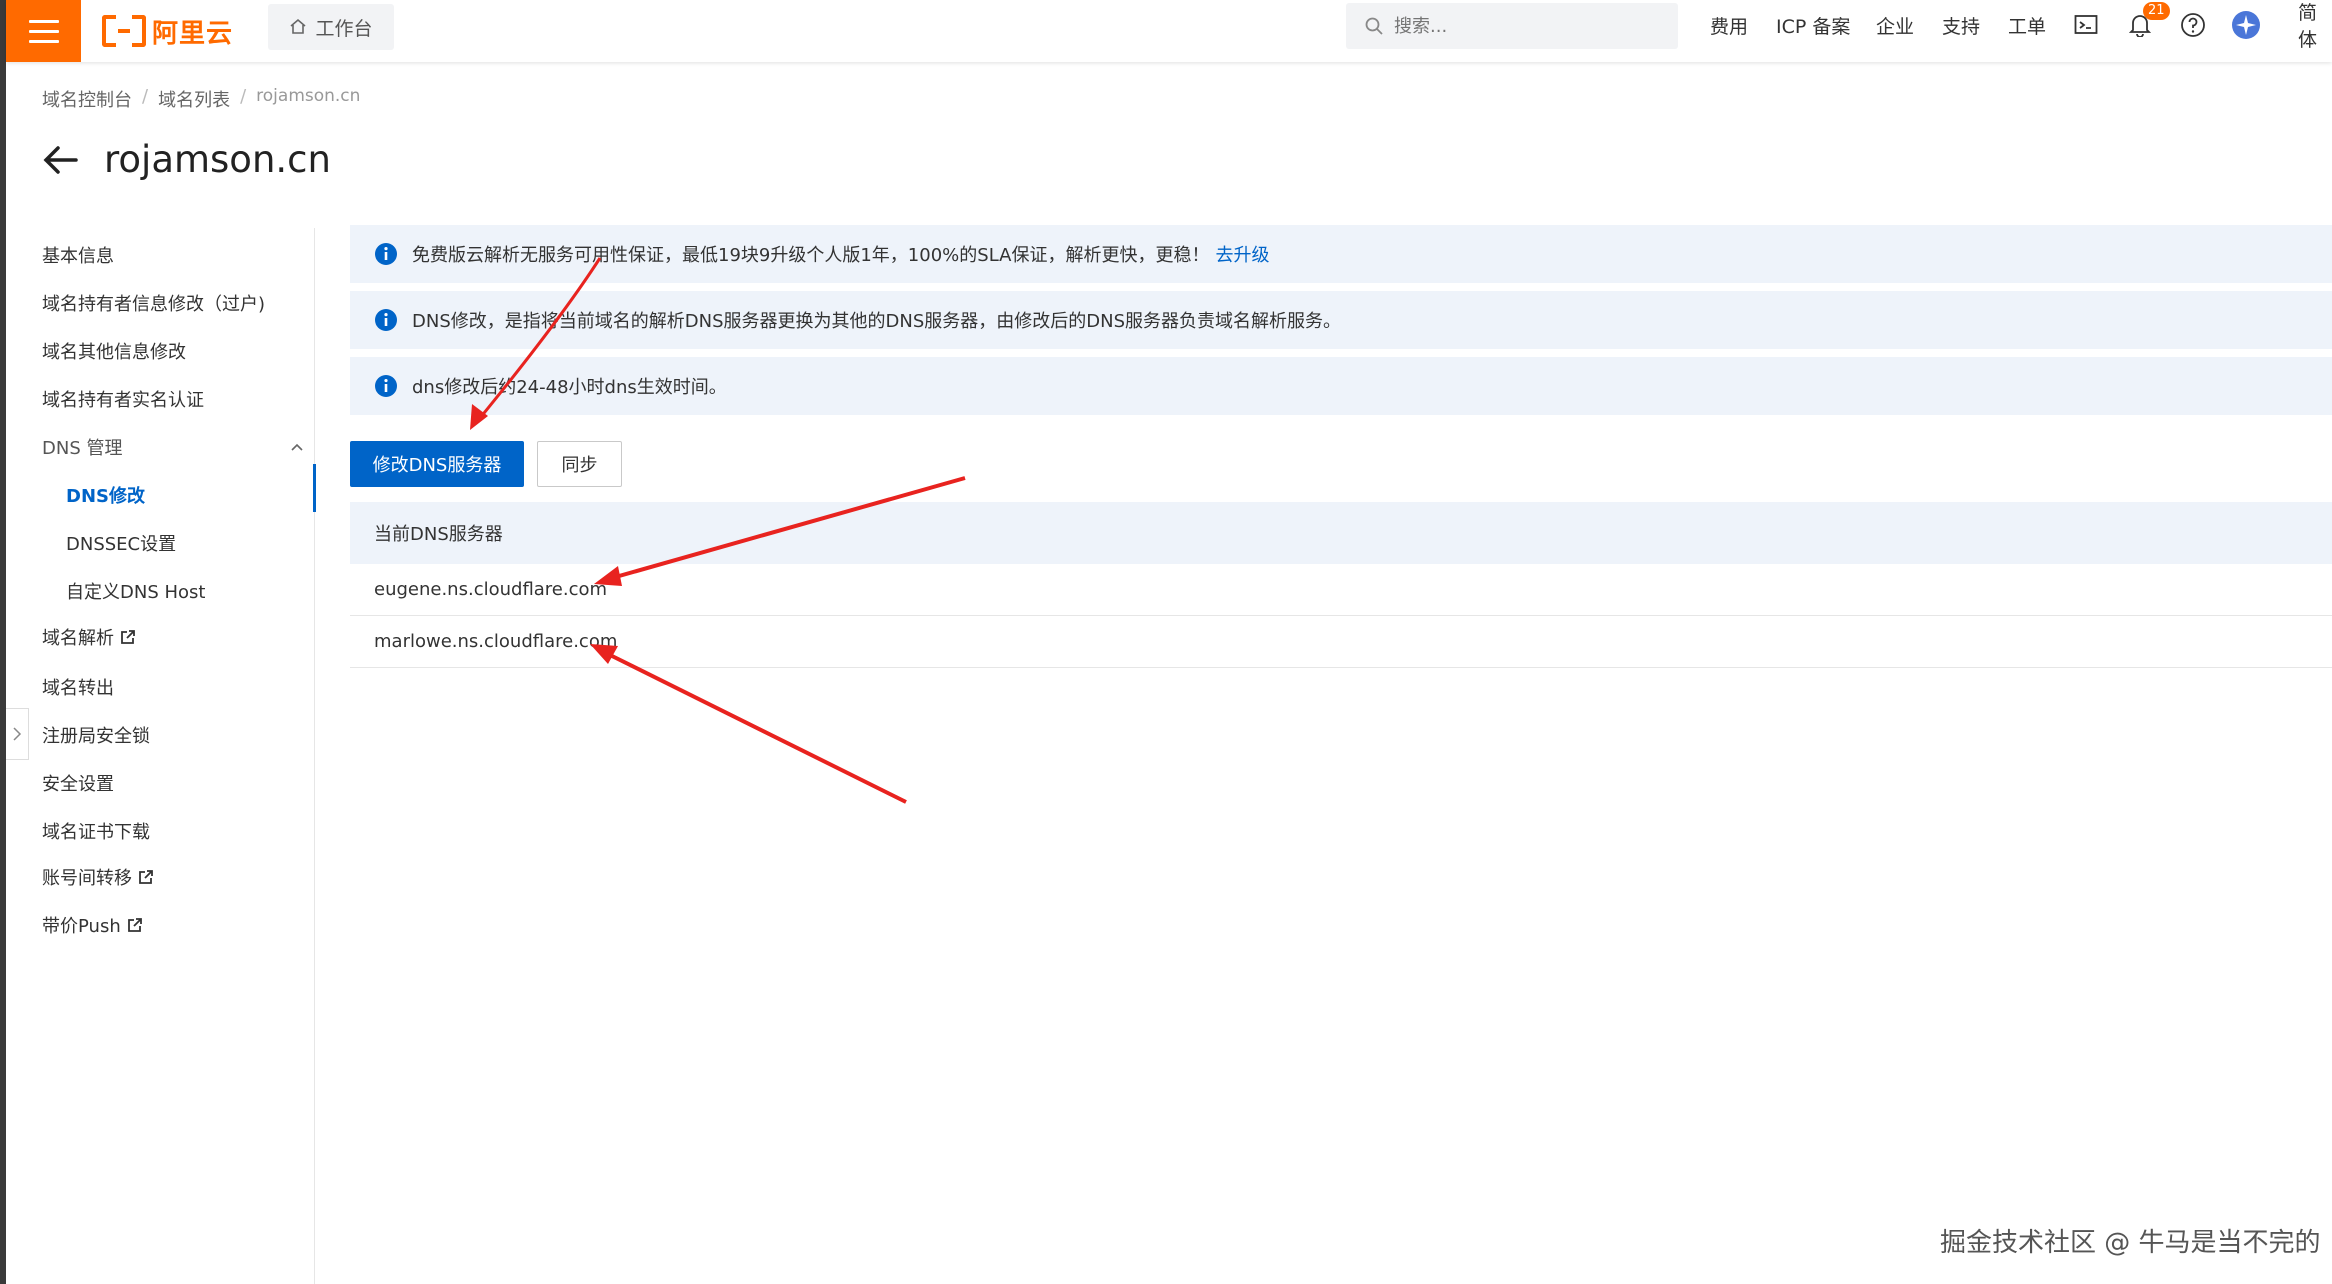  What do you see at coordinates (1524, 26) in the screenshot?
I see `search-input` at bounding box center [1524, 26].